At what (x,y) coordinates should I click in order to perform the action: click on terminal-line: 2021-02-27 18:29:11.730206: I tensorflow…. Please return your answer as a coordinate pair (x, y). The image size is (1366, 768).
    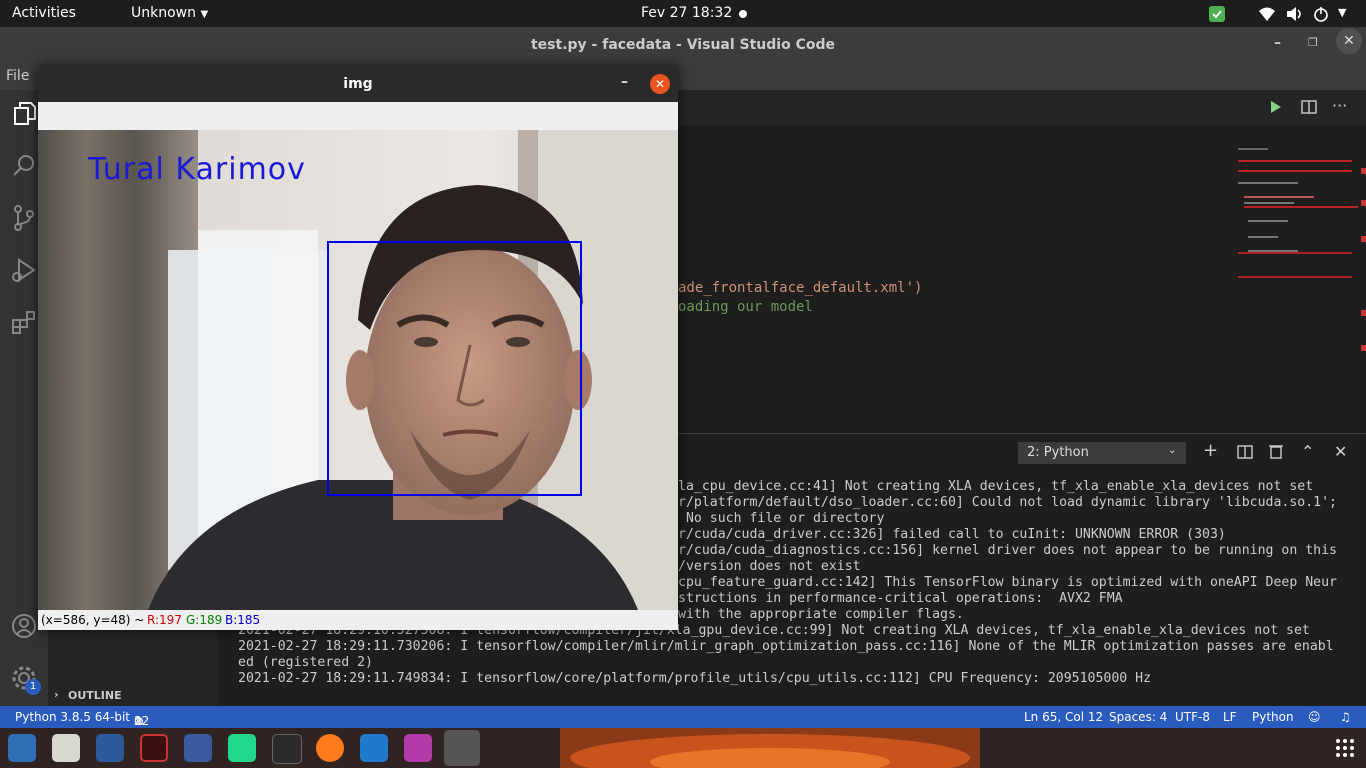
    Looking at the image, I should click on (786, 646).